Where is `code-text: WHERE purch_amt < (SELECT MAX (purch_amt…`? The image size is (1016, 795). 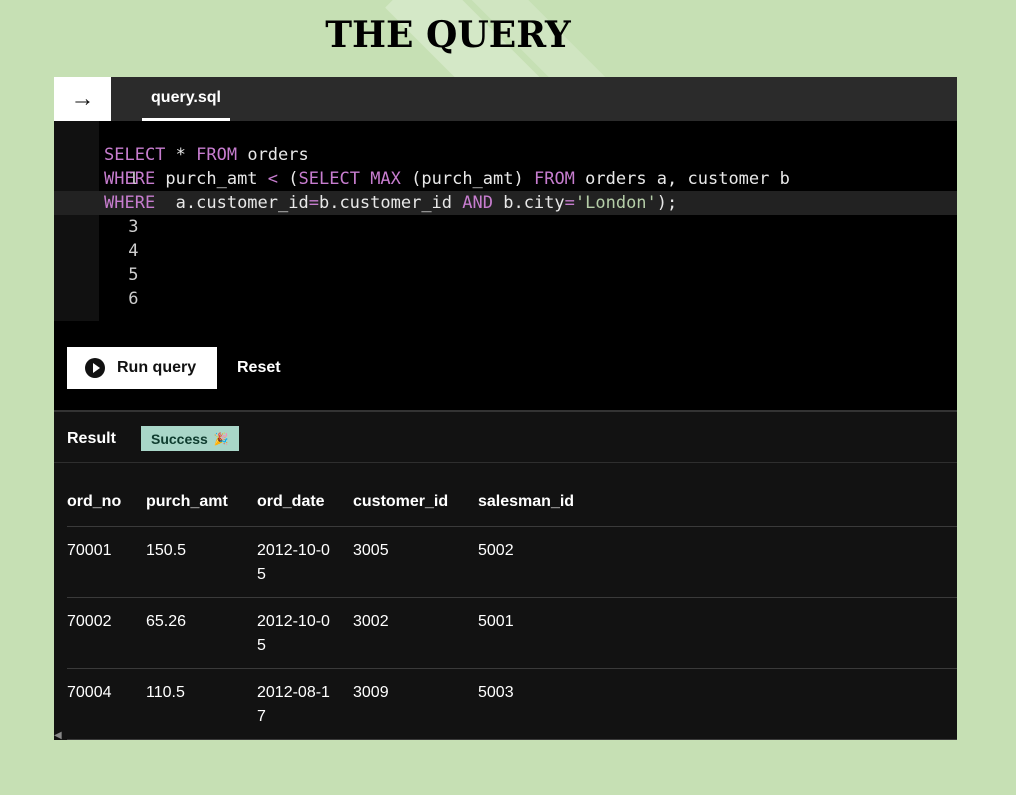
code-text: WHERE purch_amt < (SELECT MAX (purch_amt… is located at coordinates (447, 179).